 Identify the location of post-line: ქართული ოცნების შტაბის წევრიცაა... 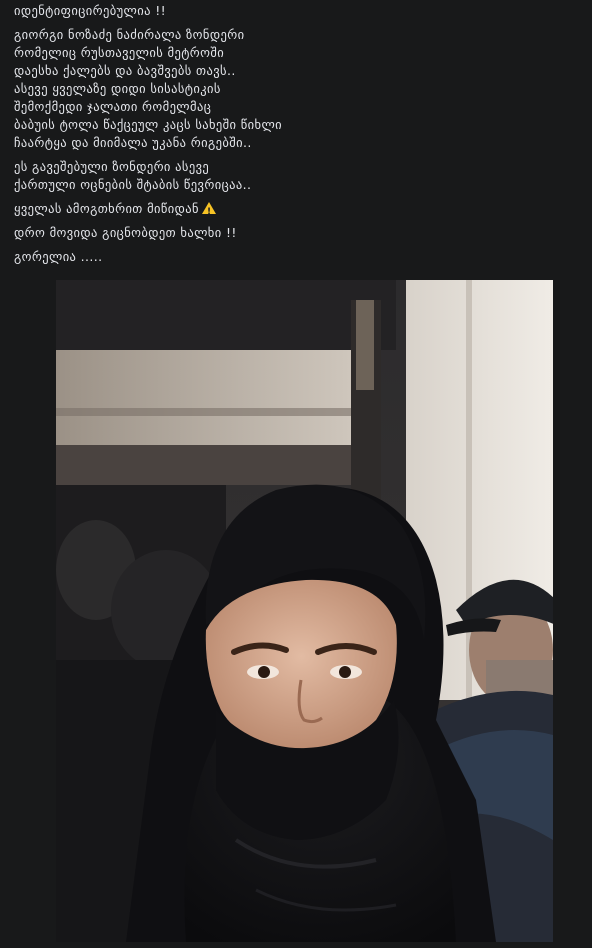
(133, 184).